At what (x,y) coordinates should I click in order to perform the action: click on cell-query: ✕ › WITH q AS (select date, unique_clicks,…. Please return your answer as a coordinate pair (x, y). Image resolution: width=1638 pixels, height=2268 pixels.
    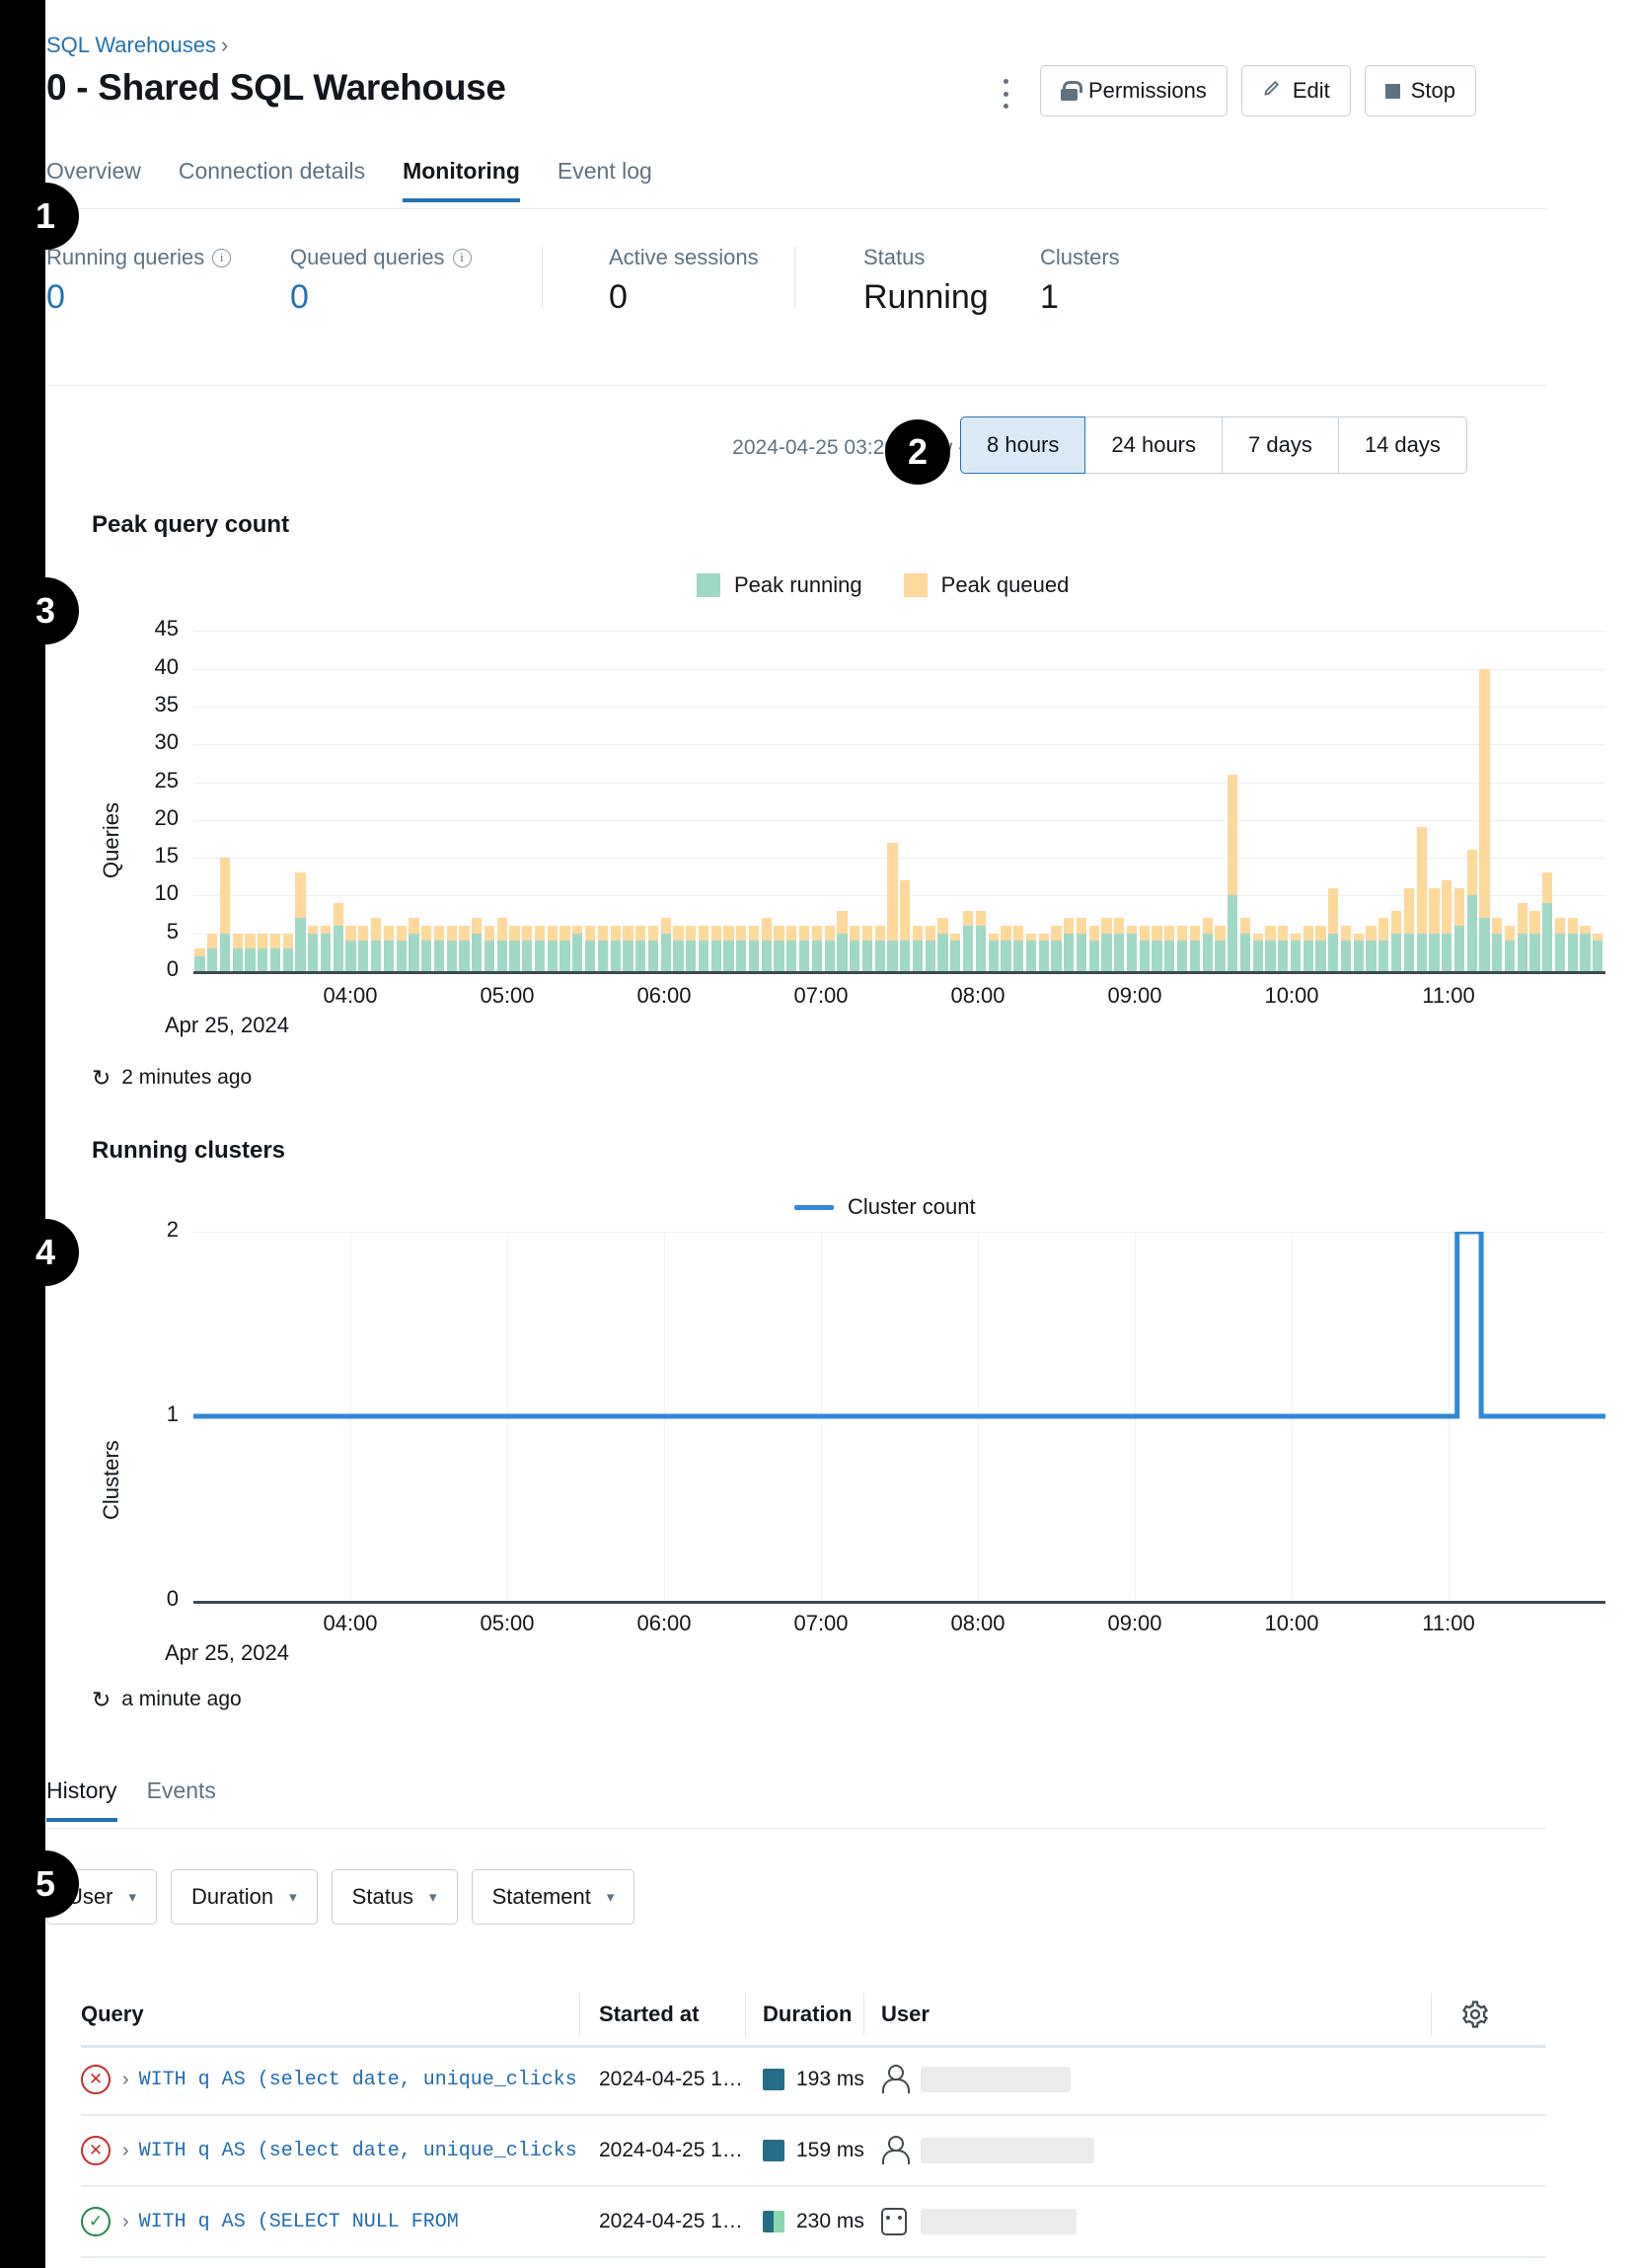
    Looking at the image, I should click on (330, 2150).